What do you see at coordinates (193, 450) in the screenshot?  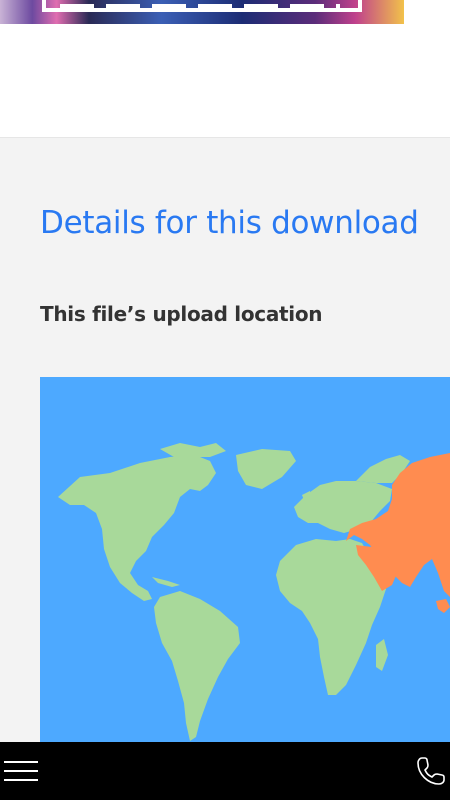 I see `arctic-islands-landmass` at bounding box center [193, 450].